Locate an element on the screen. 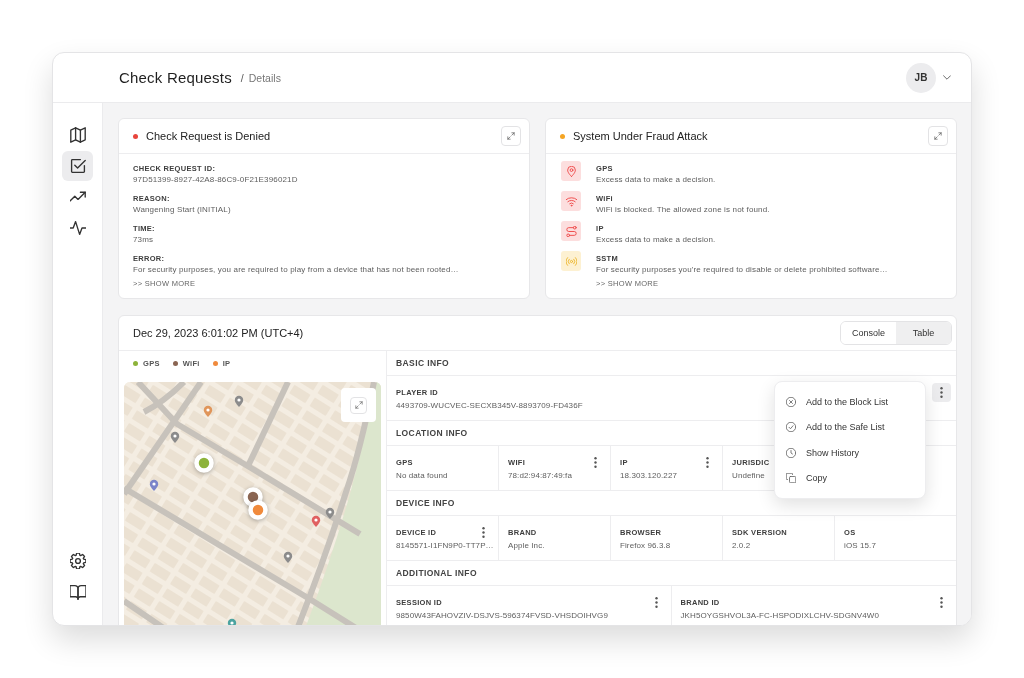 The width and height of the screenshot is (1024, 678). menu-item: Show History is located at coordinates (850, 453).